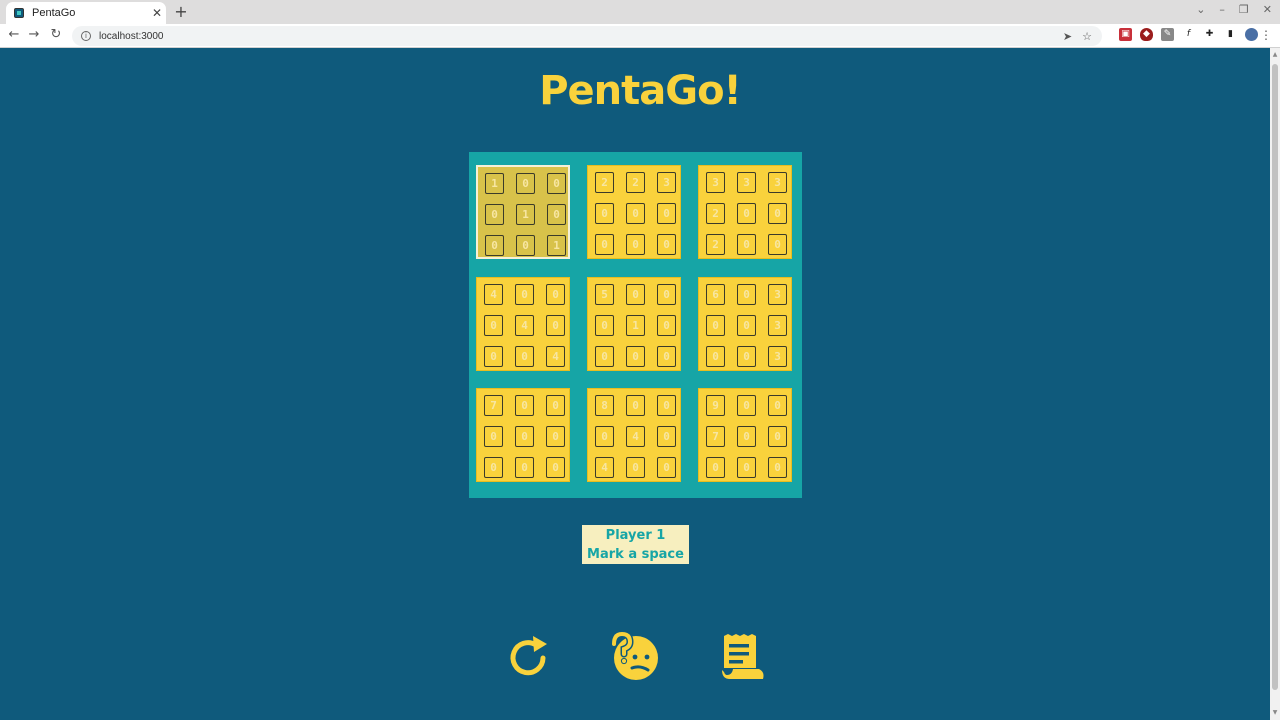  Describe the element at coordinates (634, 324) in the screenshot. I see `quadrant-5: 500010000` at that location.